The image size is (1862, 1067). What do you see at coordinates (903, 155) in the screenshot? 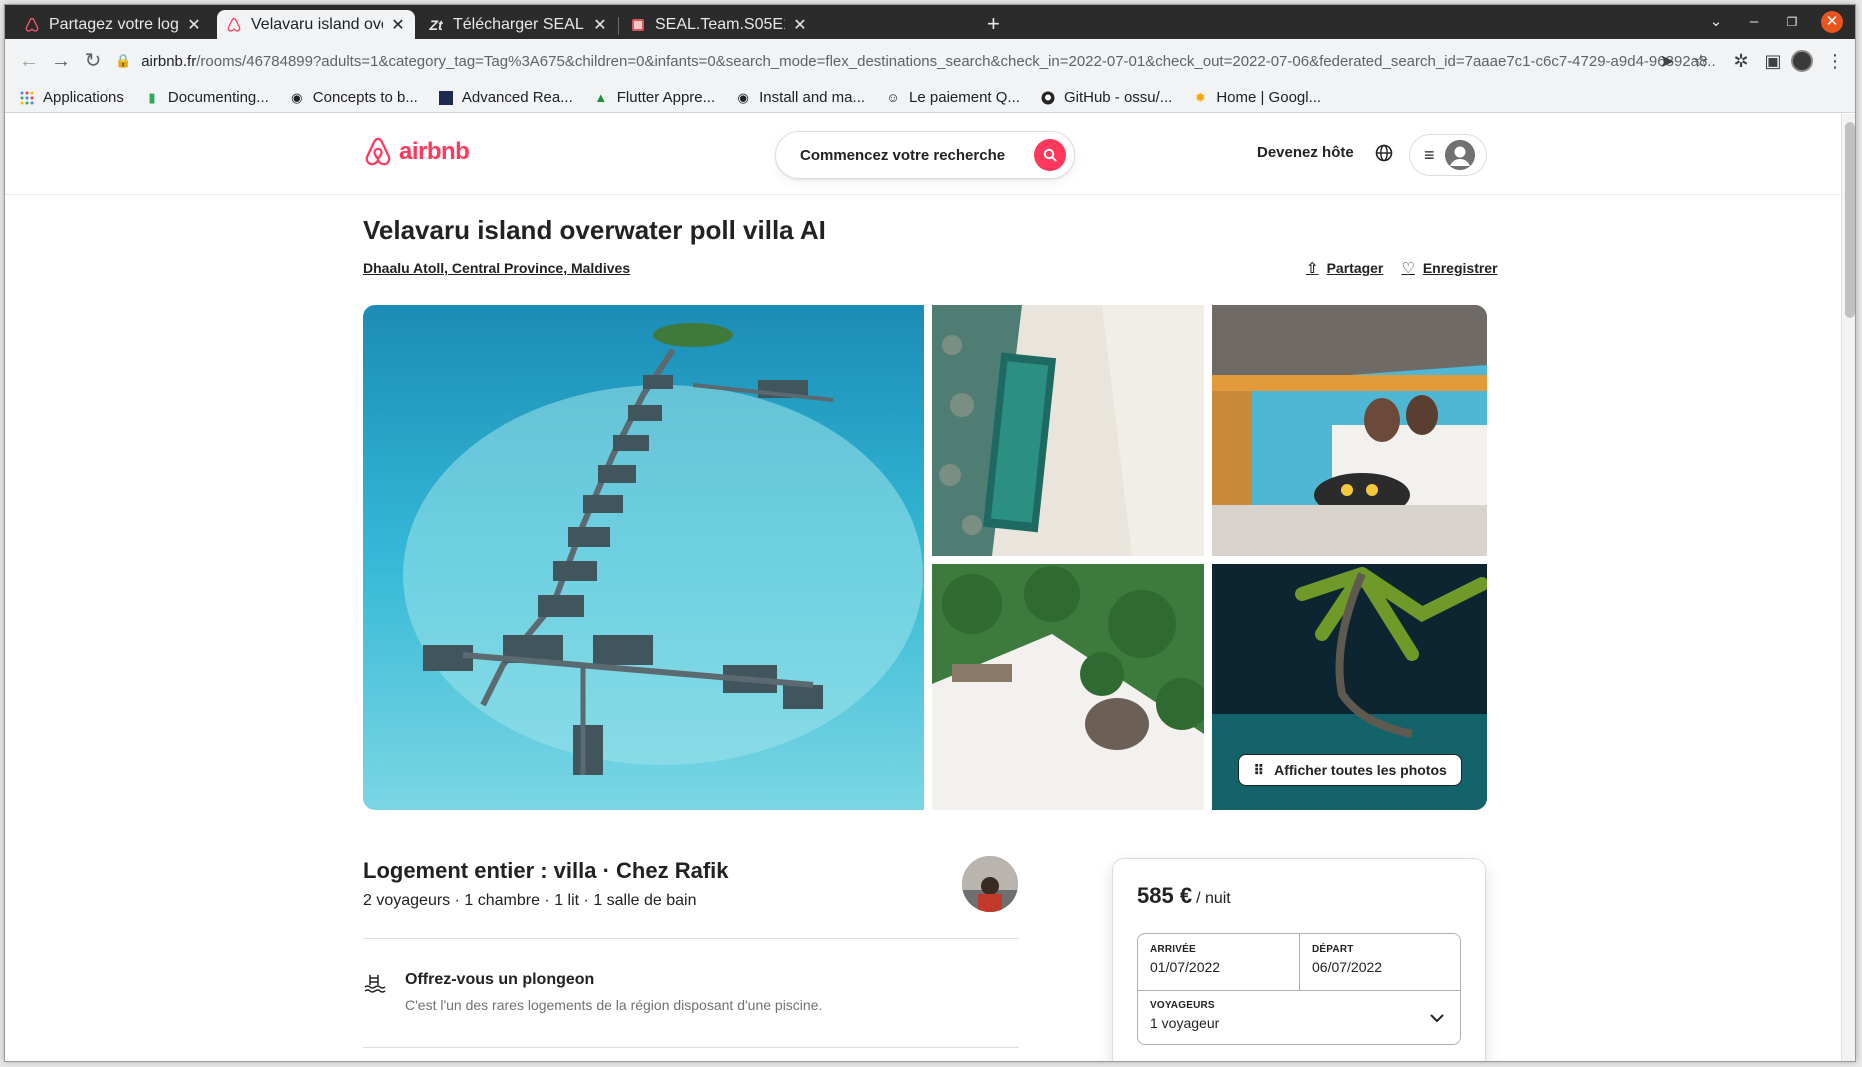
I see `search-placeholder: Commencez votre recherche` at bounding box center [903, 155].